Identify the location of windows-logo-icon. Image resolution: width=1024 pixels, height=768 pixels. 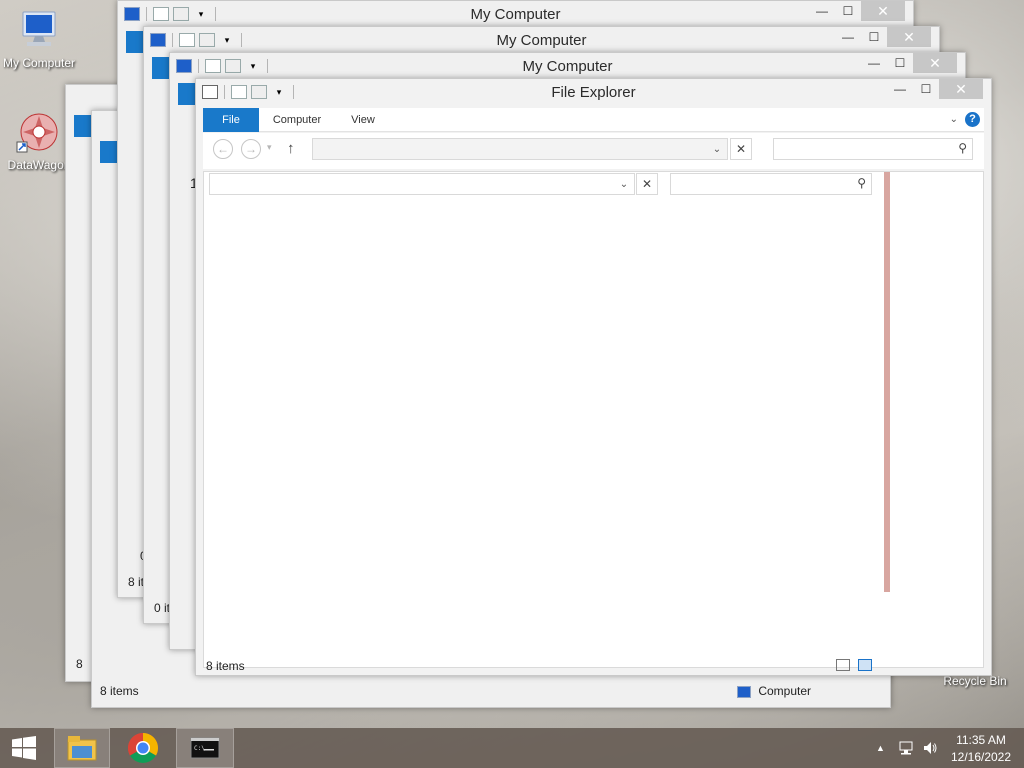
(24, 748).